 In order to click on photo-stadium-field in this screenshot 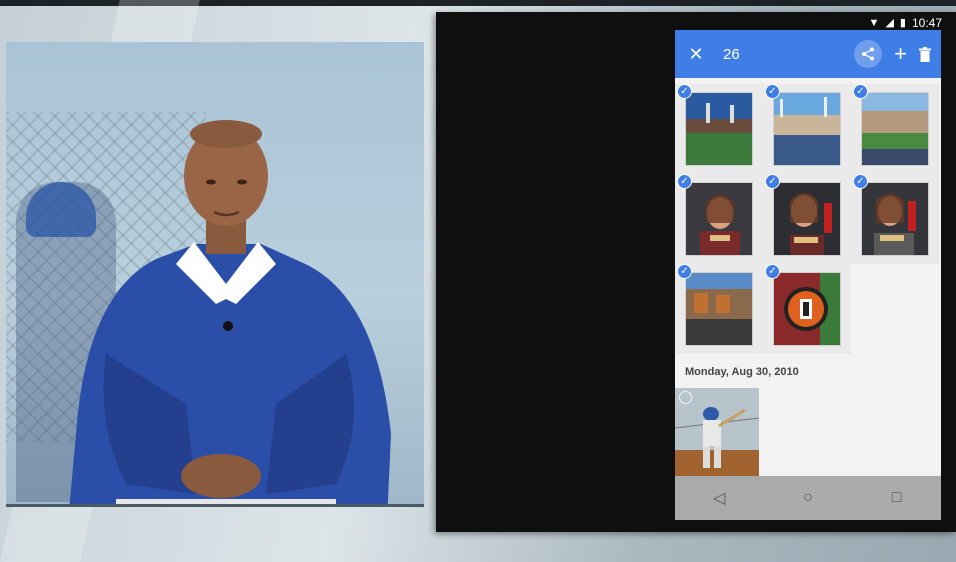, I will do `click(895, 129)`.